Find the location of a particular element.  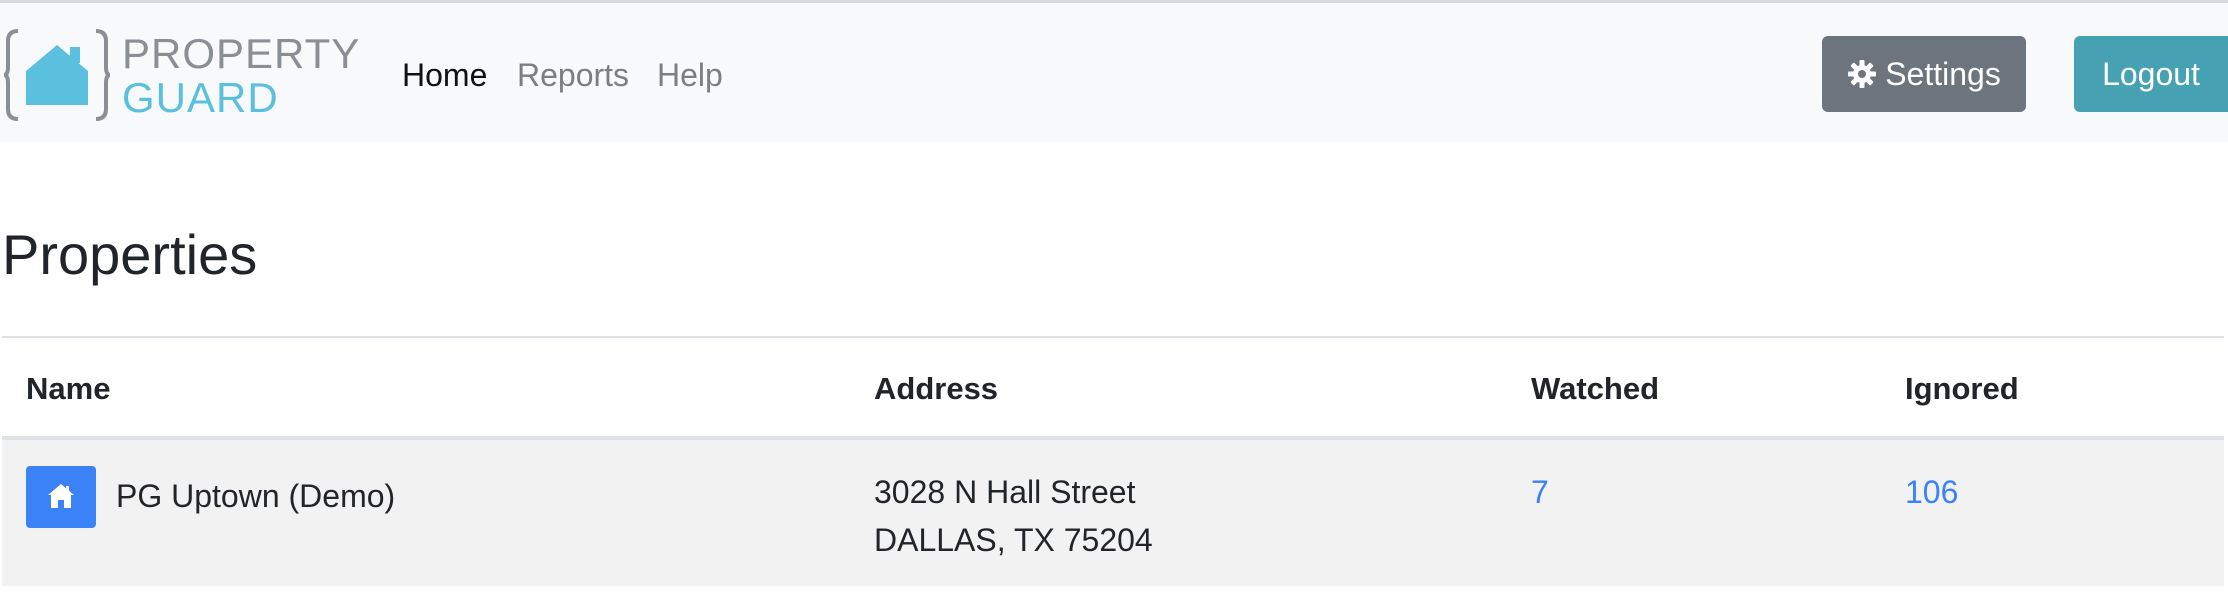

watched-count-link: 7 is located at coordinates (1540, 492).